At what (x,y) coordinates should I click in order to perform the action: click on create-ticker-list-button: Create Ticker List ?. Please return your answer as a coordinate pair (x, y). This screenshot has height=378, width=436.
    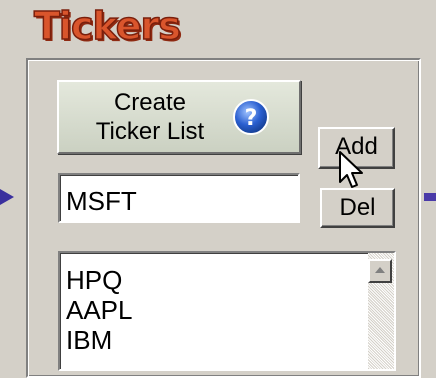
    Looking at the image, I should click on (179, 117).